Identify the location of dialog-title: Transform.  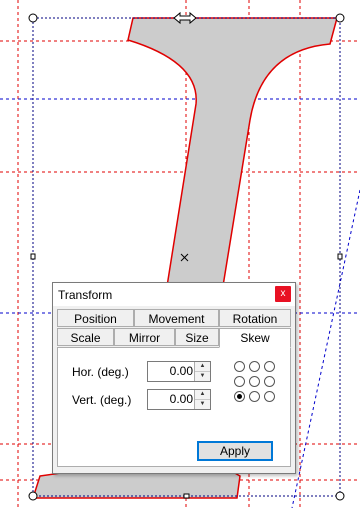
(85, 295).